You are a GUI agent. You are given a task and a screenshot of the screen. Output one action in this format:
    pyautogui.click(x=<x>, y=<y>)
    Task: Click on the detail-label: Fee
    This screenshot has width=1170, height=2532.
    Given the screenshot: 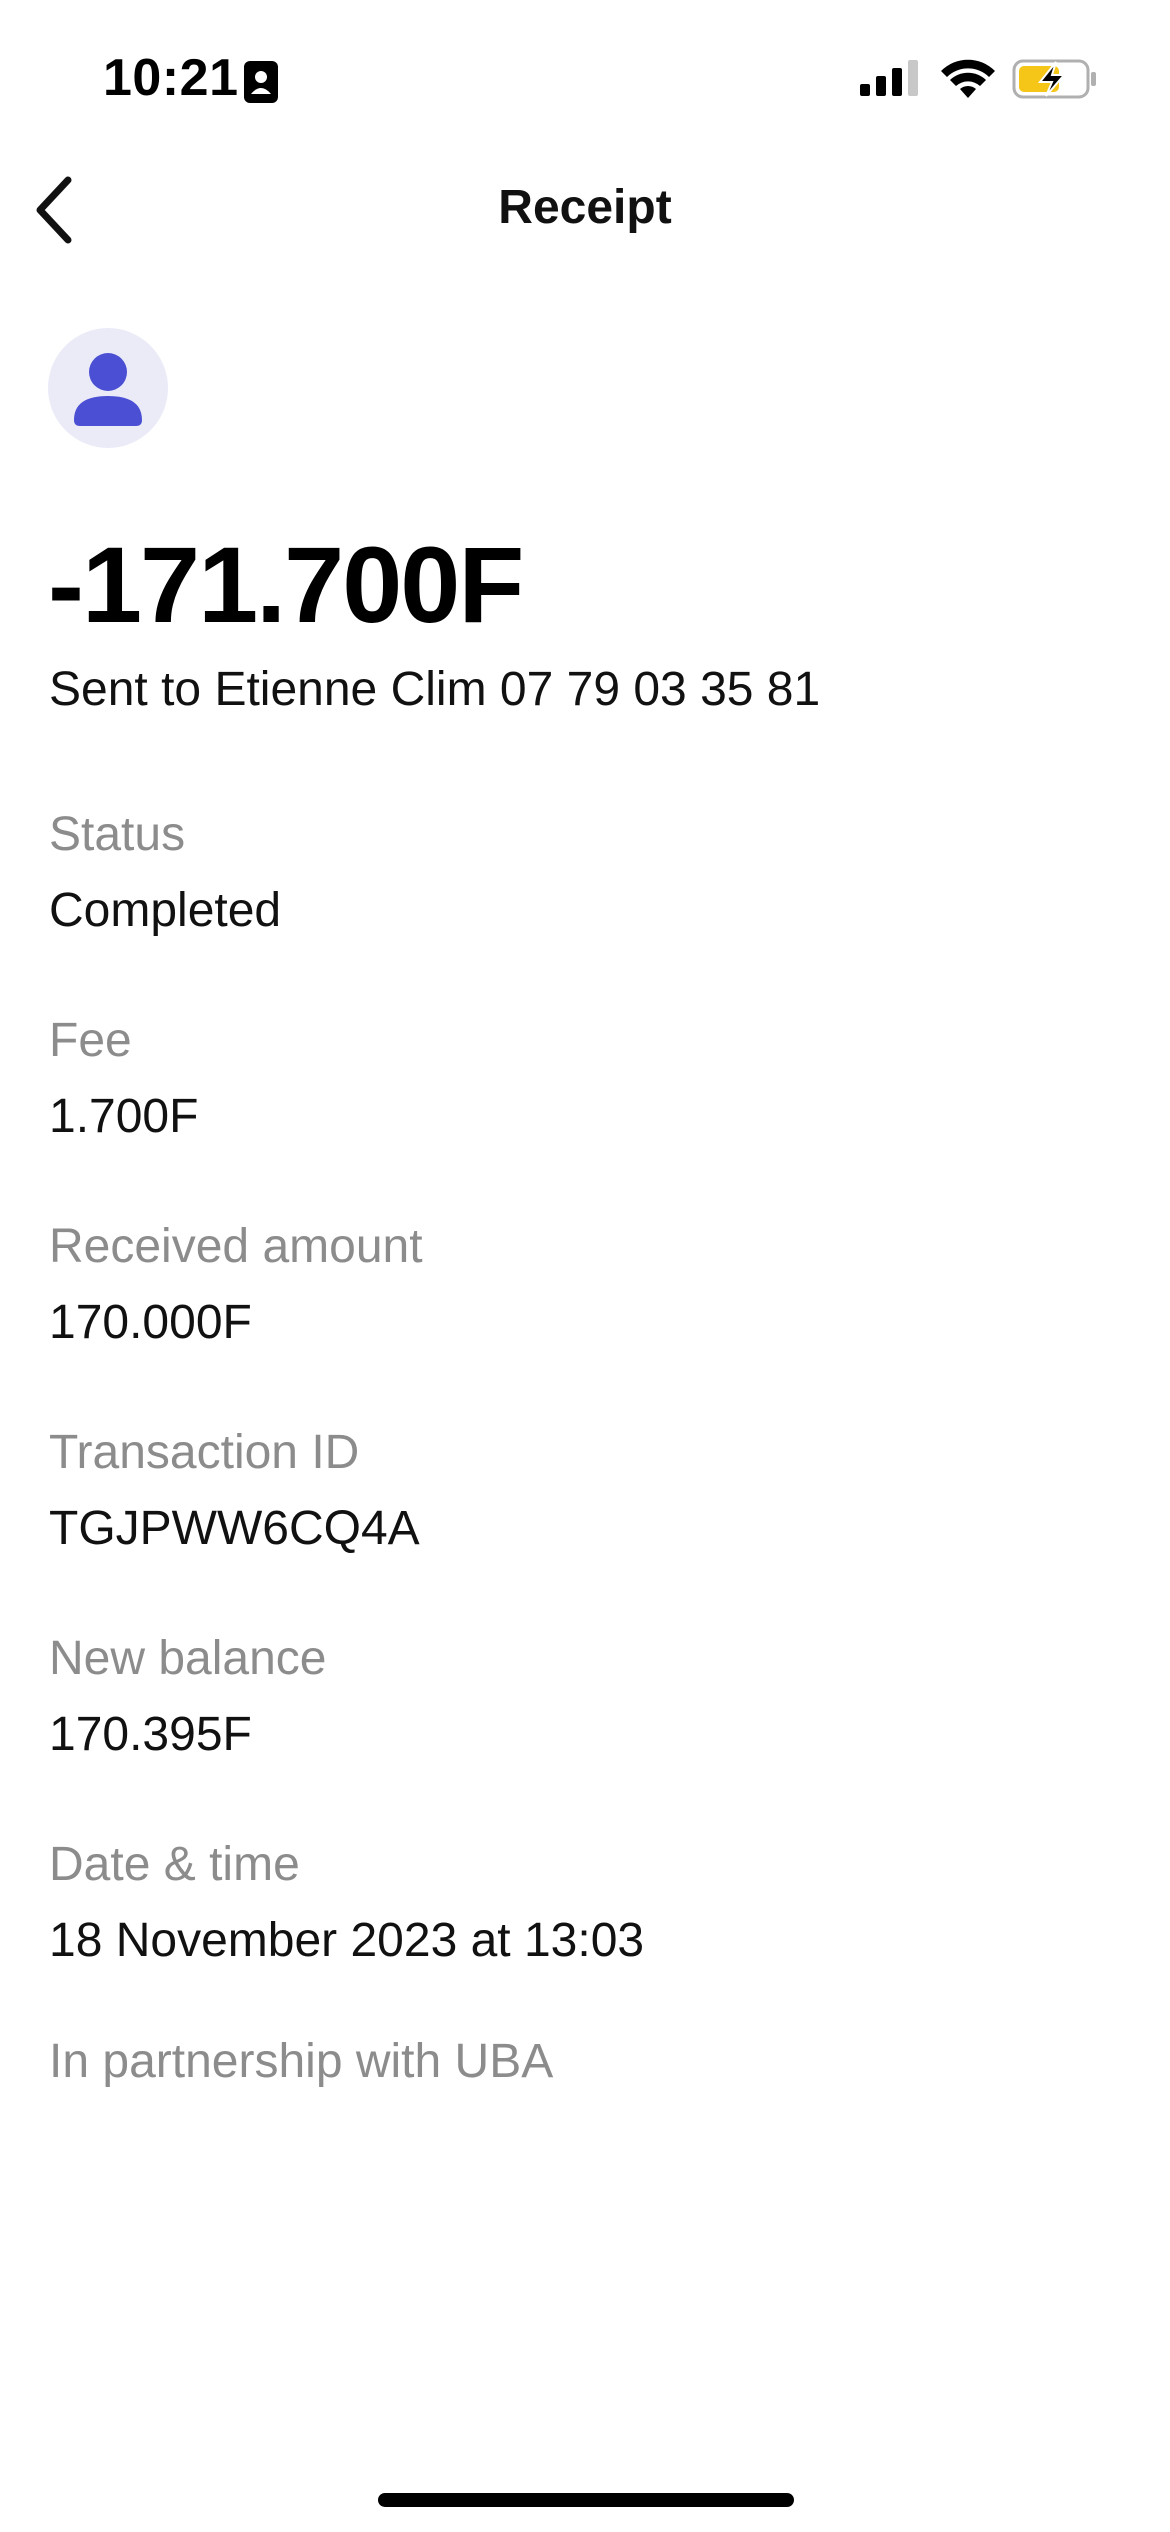 What is the action you would take?
    pyautogui.click(x=90, y=1040)
    